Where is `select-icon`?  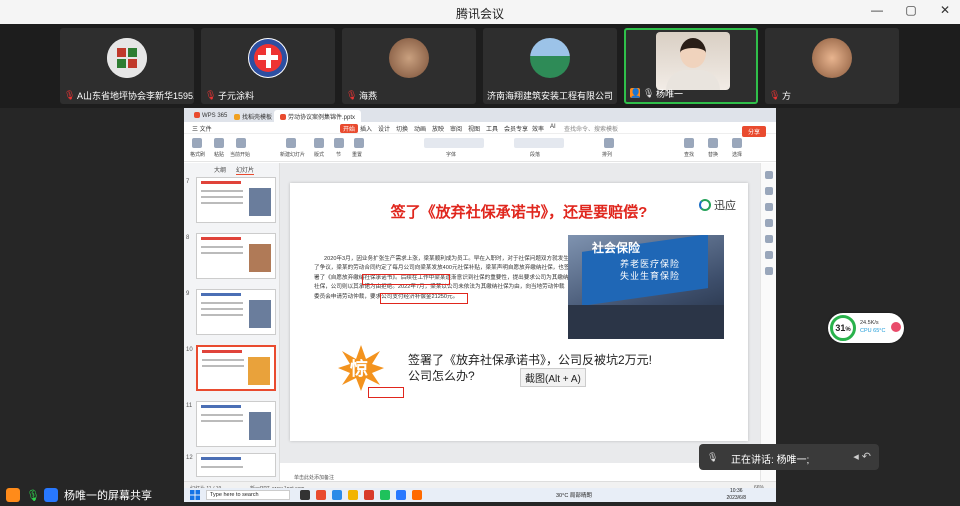 select-icon is located at coordinates (737, 143).